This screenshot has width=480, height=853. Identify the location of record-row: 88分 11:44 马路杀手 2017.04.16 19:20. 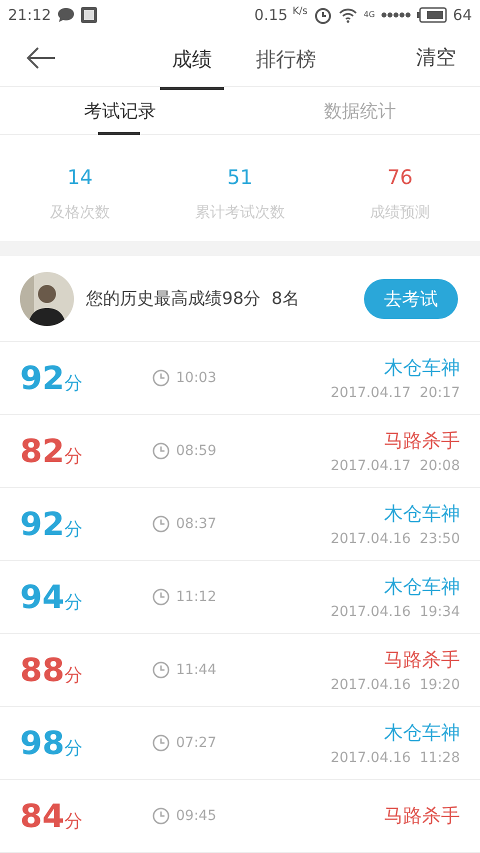
(240, 670).